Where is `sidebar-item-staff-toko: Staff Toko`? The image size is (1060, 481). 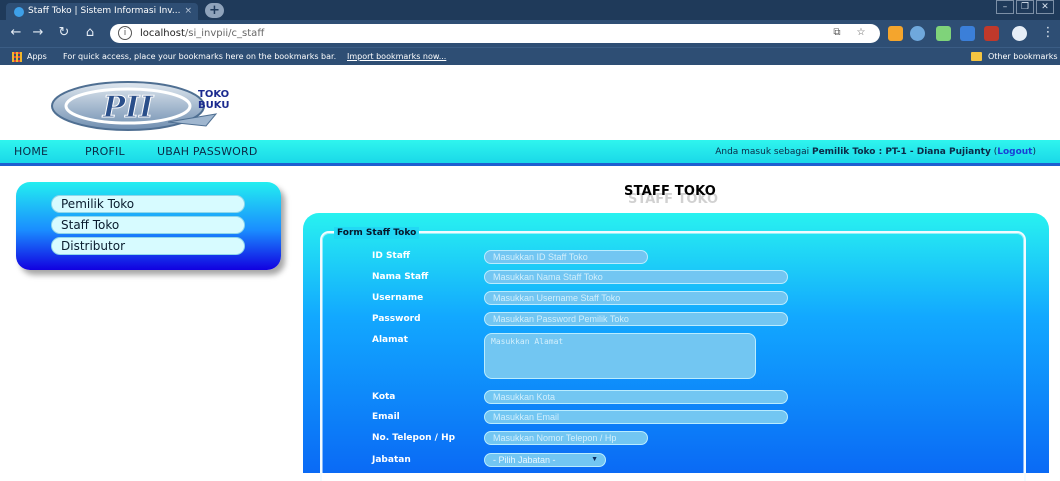
sidebar-item-staff-toko: Staff Toko is located at coordinates (148, 225).